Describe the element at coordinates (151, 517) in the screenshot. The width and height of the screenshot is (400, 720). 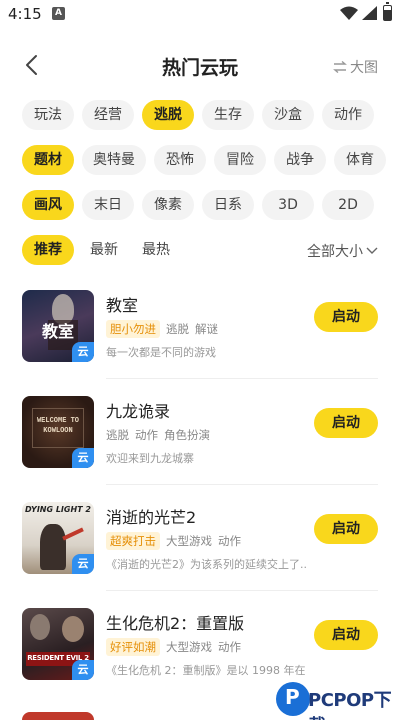
I see `game-title: 消逝的光芒2` at that location.